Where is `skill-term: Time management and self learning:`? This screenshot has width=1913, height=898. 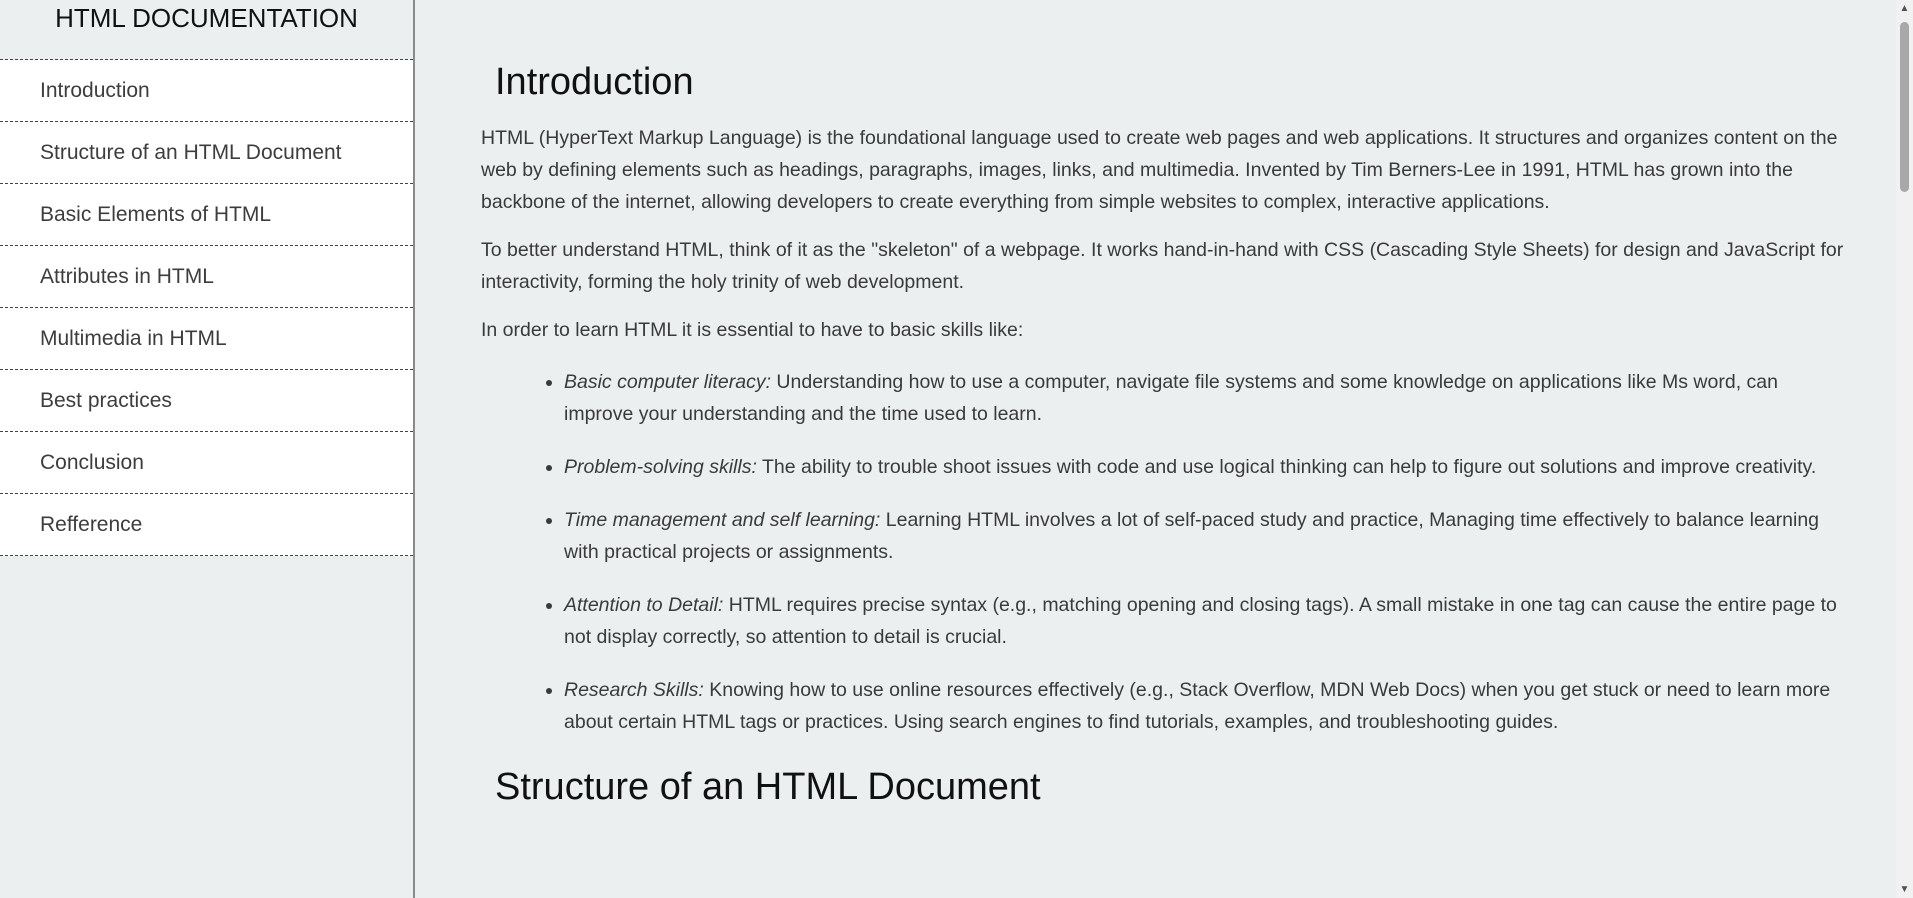 skill-term: Time management and self learning: is located at coordinates (722, 520).